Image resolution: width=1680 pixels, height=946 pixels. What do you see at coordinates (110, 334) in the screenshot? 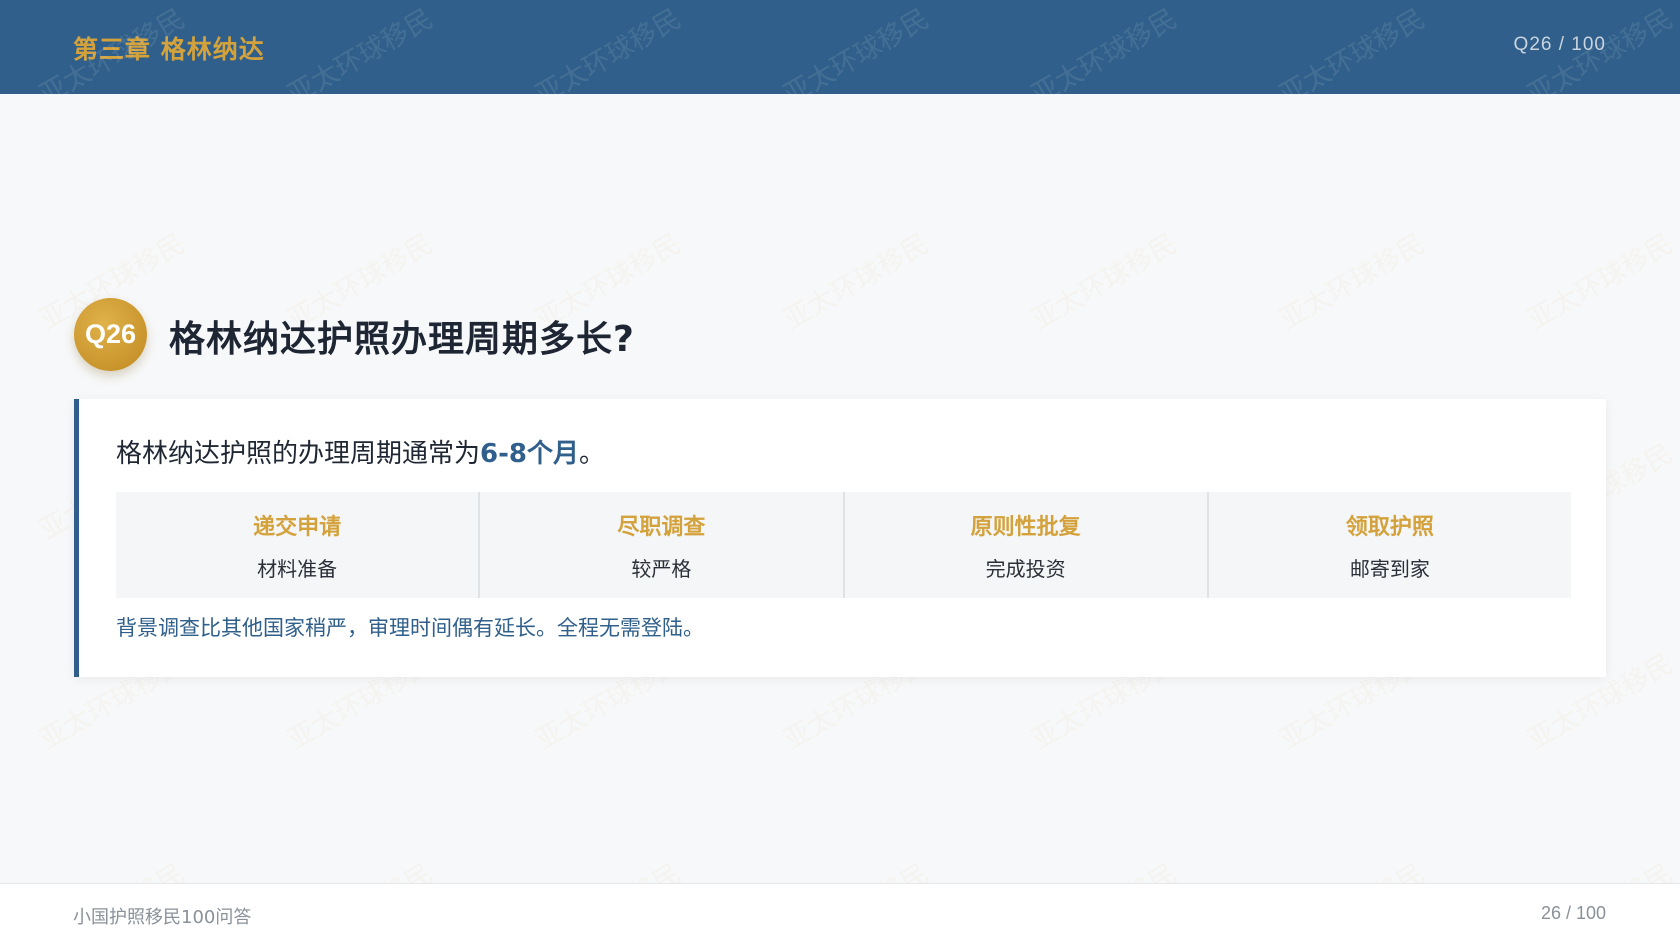
I see `question-badge: Q26` at bounding box center [110, 334].